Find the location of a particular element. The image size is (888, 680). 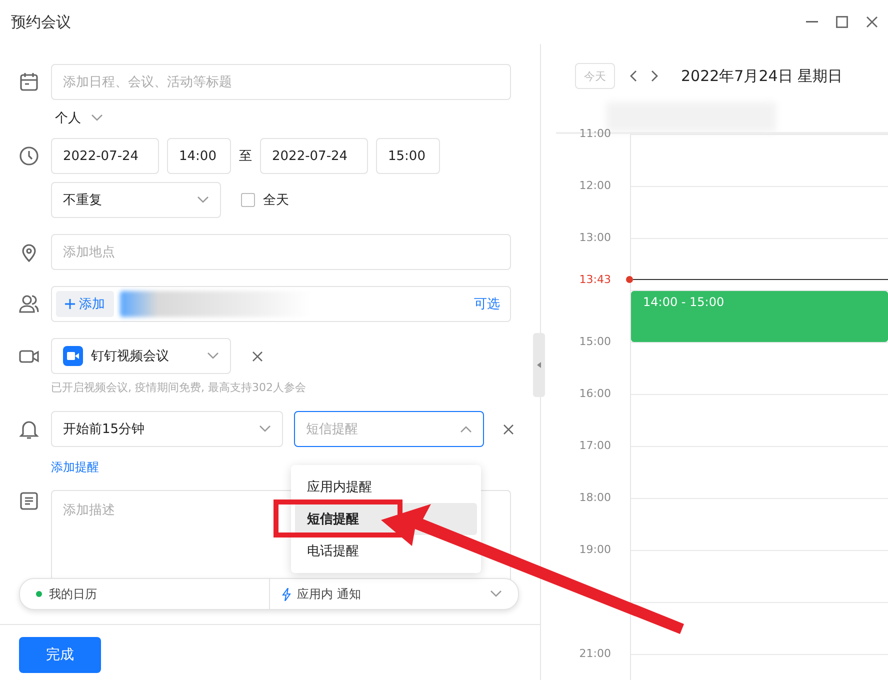

caret-left-icon is located at coordinates (539, 365).